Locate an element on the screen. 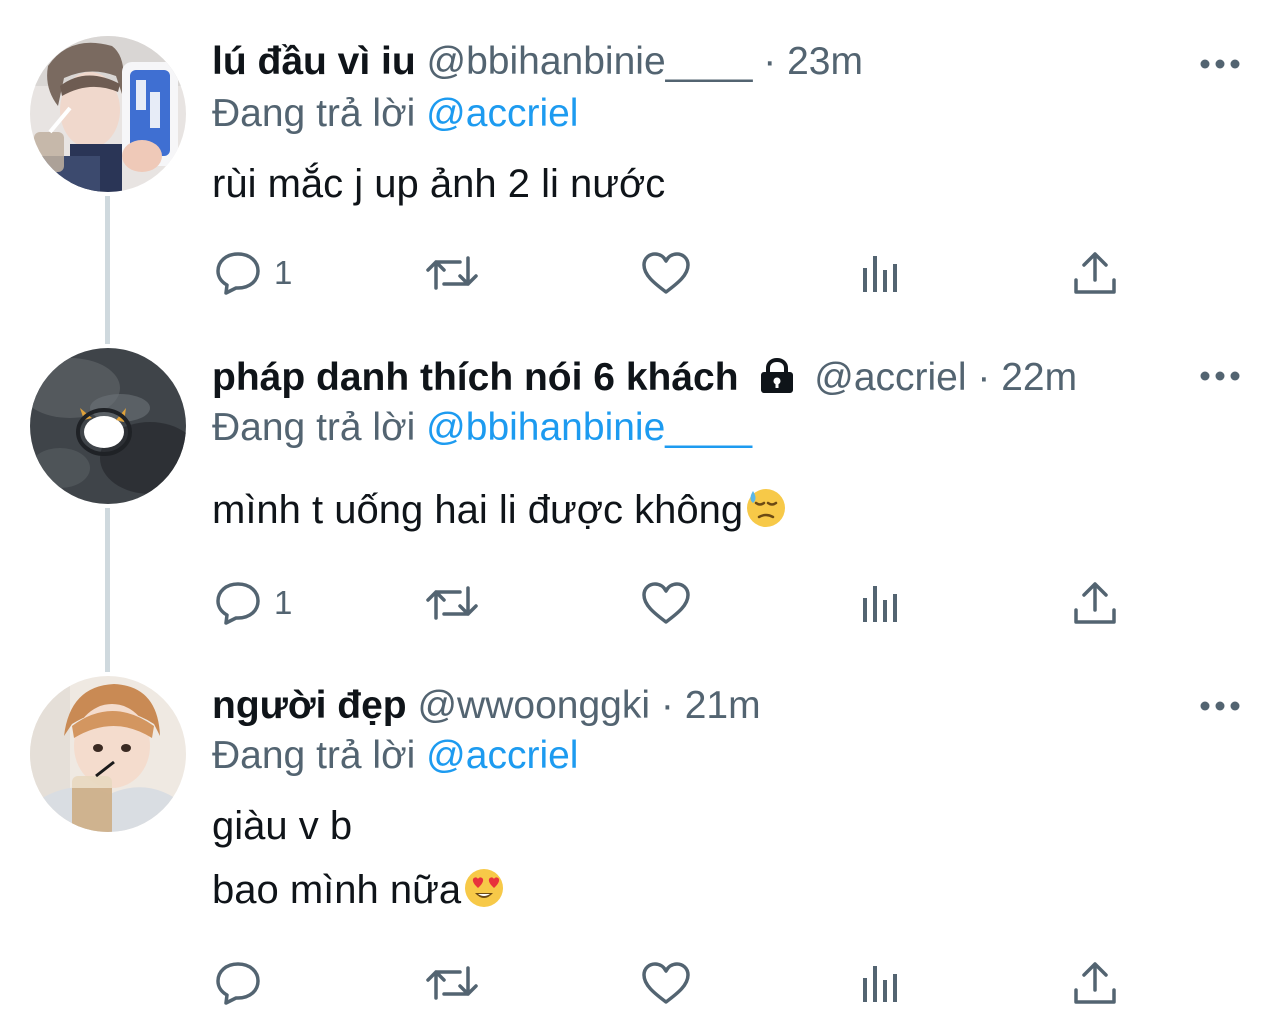 This screenshot has width=1284, height=1024. tweet-text: giàu v b is located at coordinates (282, 826).